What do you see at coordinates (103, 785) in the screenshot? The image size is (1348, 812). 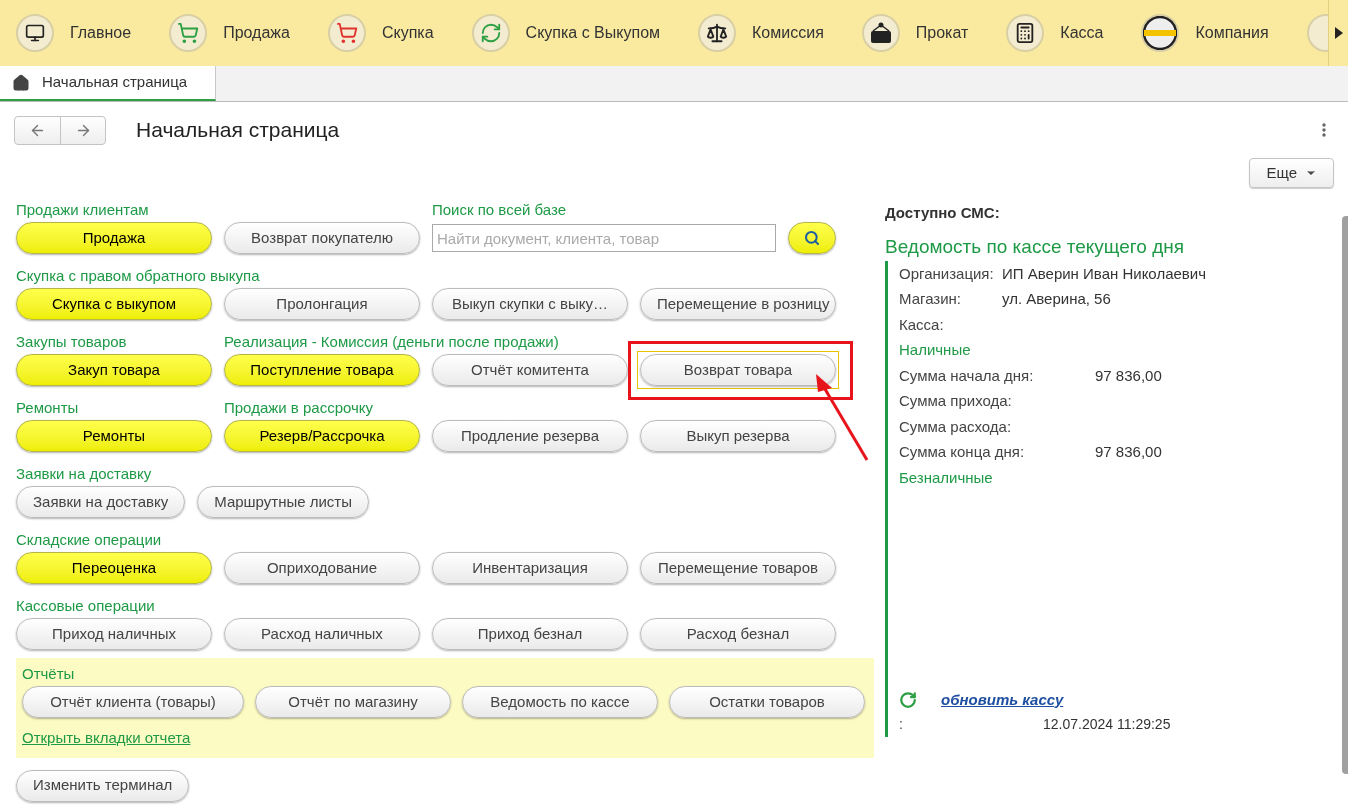 I see `action-button: Изменить терминал` at bounding box center [103, 785].